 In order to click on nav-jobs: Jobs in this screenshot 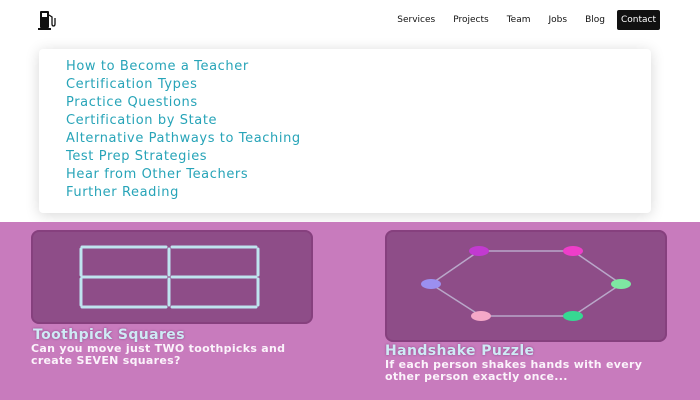, I will do `click(558, 20)`.